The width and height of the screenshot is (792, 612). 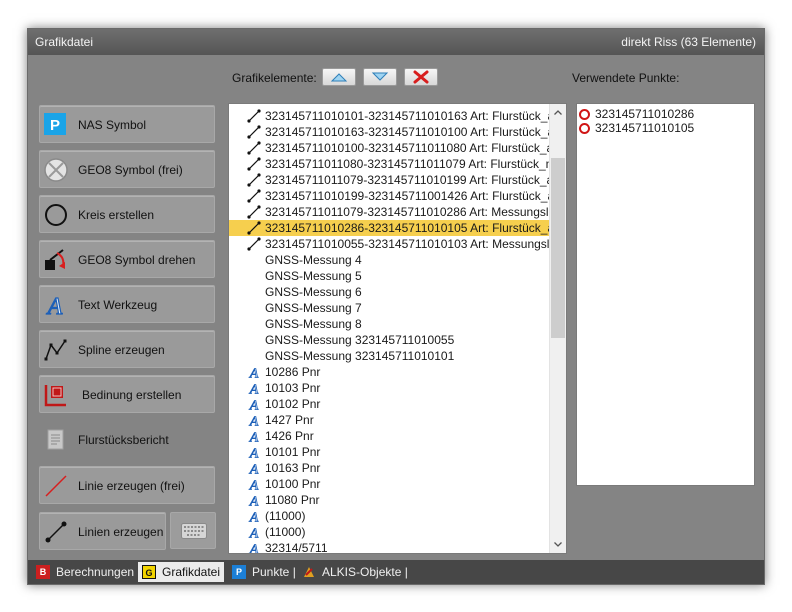 I want to click on element-list-item: GNSS-Messung 8, so click(x=389, y=324).